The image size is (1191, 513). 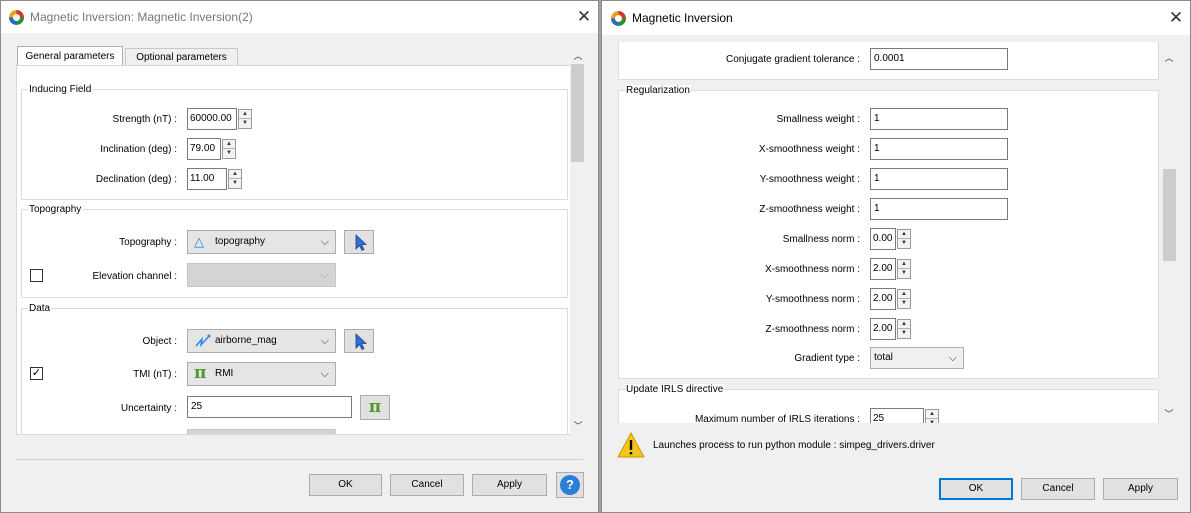 I want to click on gradient-type-dropdown: total ⌵, so click(x=917, y=358).